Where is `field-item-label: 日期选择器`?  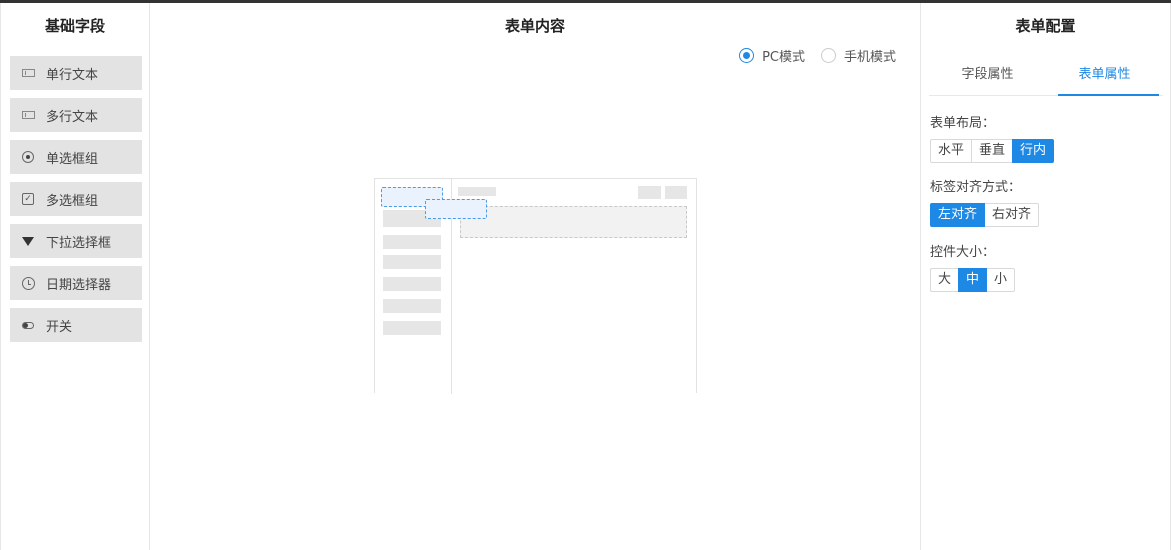
field-item-label: 日期选择器 is located at coordinates (79, 285).